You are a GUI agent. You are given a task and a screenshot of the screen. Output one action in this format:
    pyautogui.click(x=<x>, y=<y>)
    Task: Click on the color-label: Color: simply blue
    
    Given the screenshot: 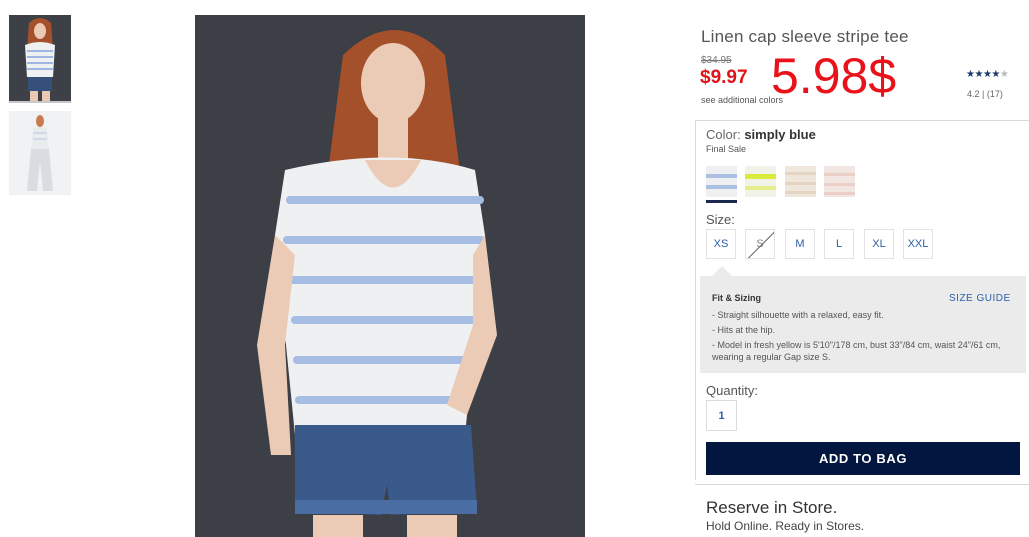 What is the action you would take?
    pyautogui.click(x=761, y=134)
    